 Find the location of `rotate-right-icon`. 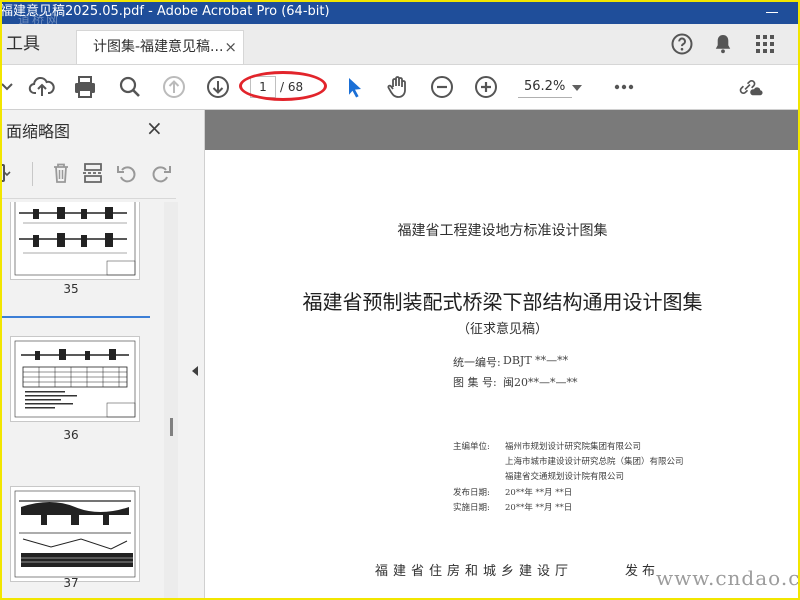

rotate-right-icon is located at coordinates (161, 173).